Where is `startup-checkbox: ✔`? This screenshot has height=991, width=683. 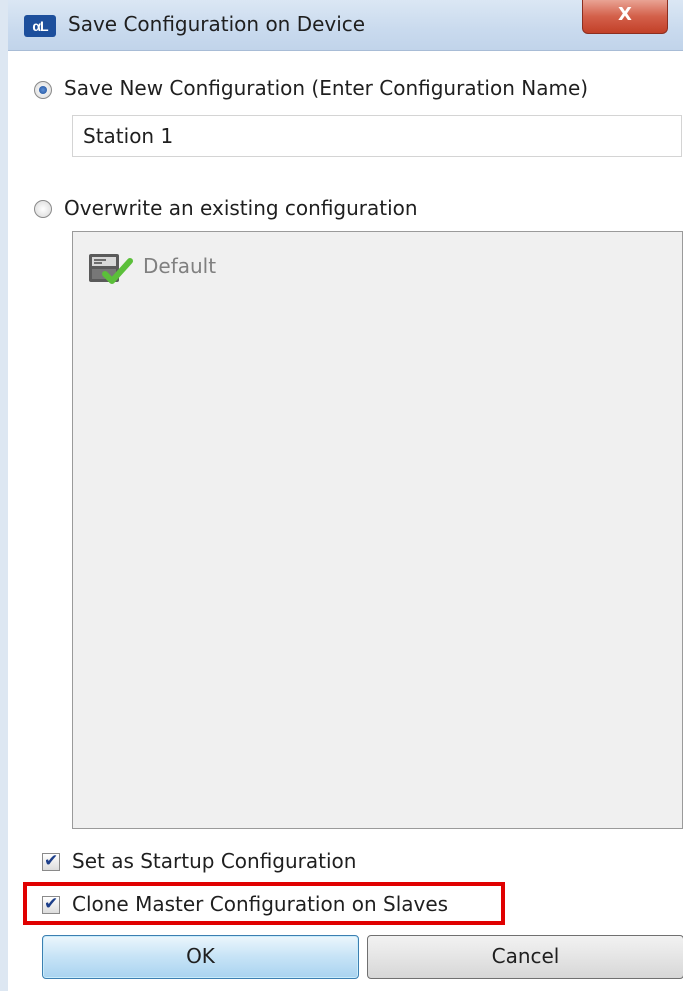
startup-checkbox: ✔ is located at coordinates (51, 861).